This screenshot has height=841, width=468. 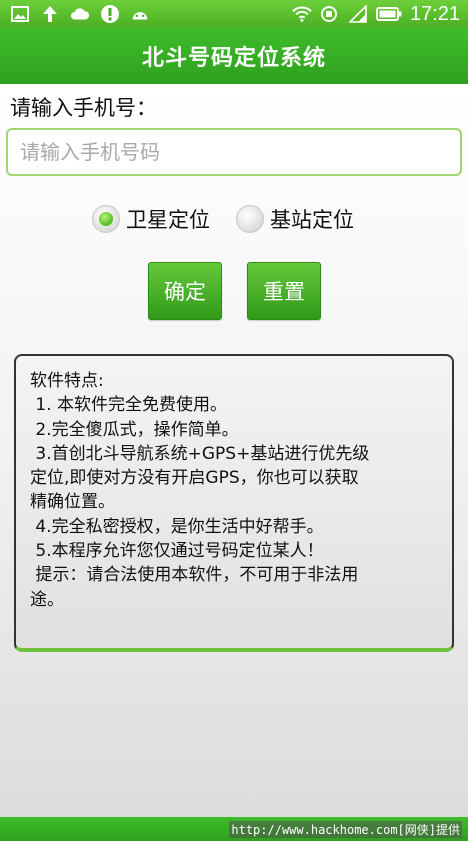 I want to click on sim-icon, so click(x=330, y=14).